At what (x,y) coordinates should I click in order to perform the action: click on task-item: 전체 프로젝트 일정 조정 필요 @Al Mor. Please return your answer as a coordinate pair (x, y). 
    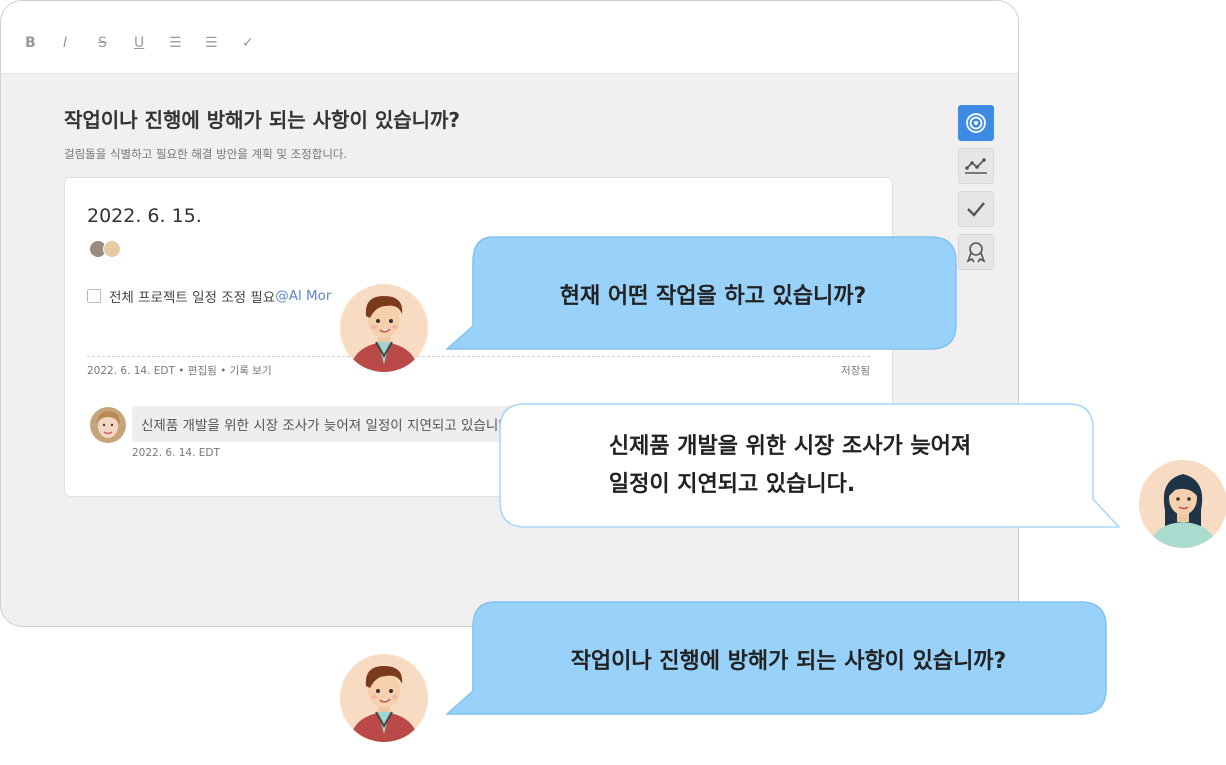
    Looking at the image, I should click on (209, 296).